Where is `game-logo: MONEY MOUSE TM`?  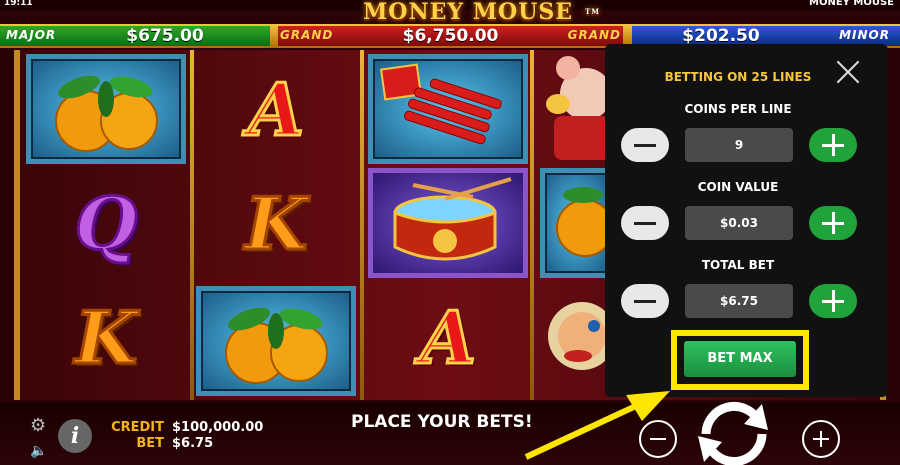
game-logo: MONEY MOUSE TM is located at coordinates (468, 13).